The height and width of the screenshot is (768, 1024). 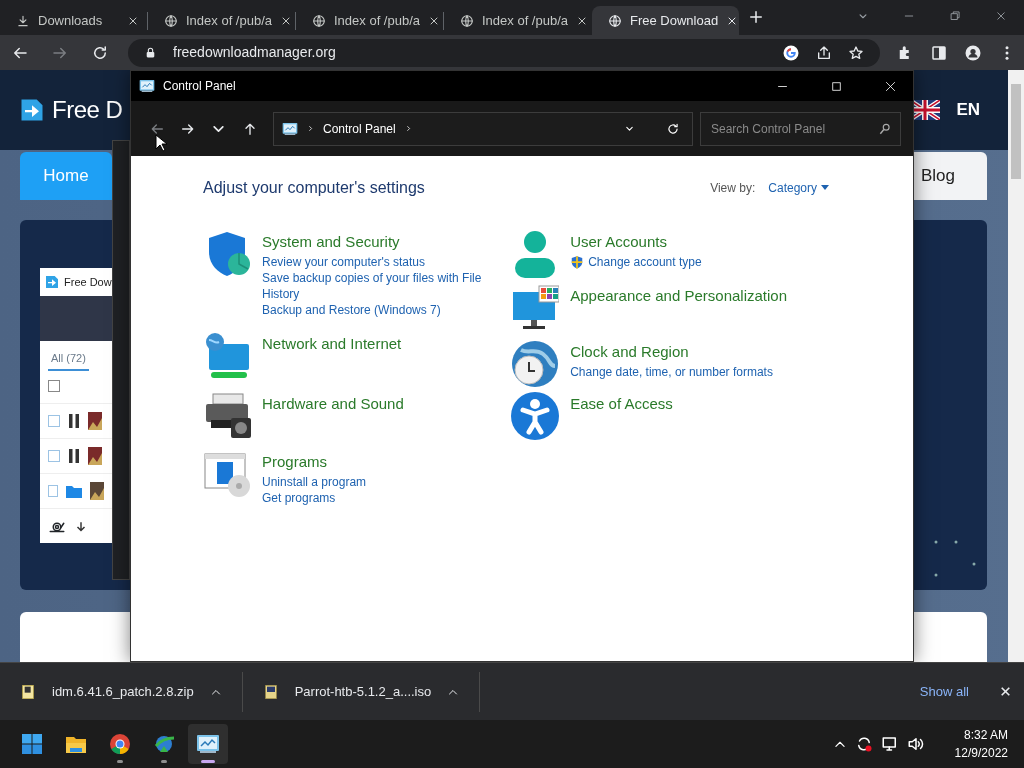 I want to click on setting-link: Save backup copies of your files with File History, so click(x=387, y=286).